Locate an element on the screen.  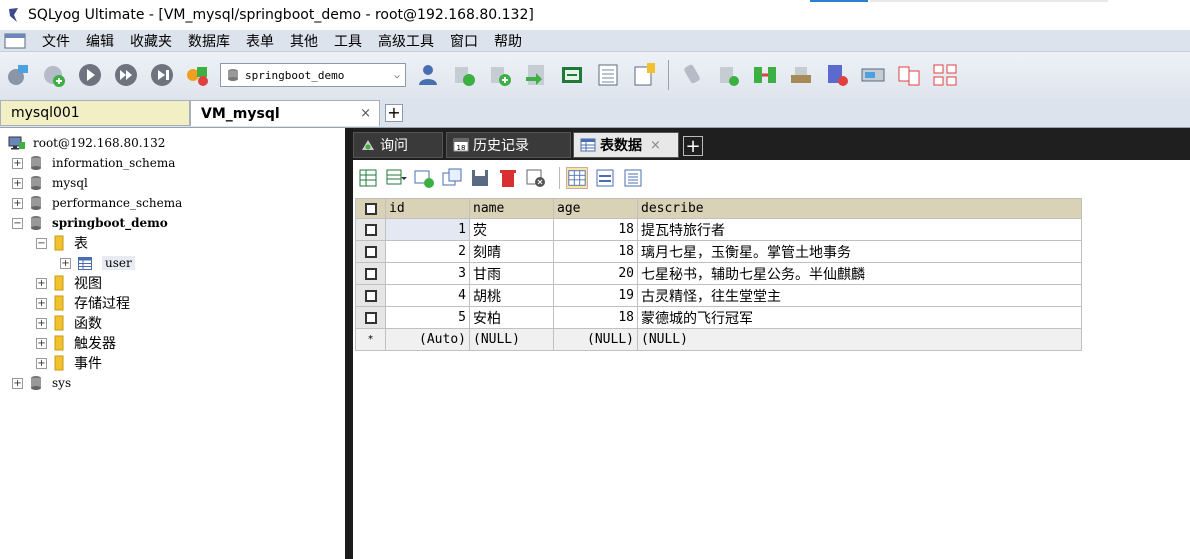
column-header-age: age is located at coordinates (595, 208).